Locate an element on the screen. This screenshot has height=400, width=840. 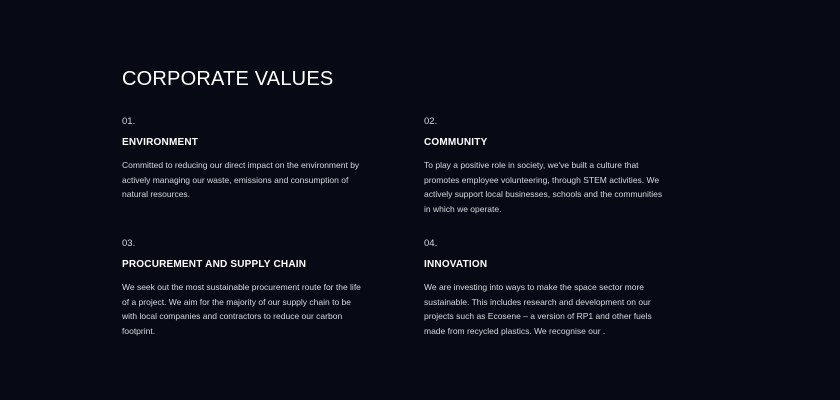
value-number: 01. is located at coordinates (129, 121).